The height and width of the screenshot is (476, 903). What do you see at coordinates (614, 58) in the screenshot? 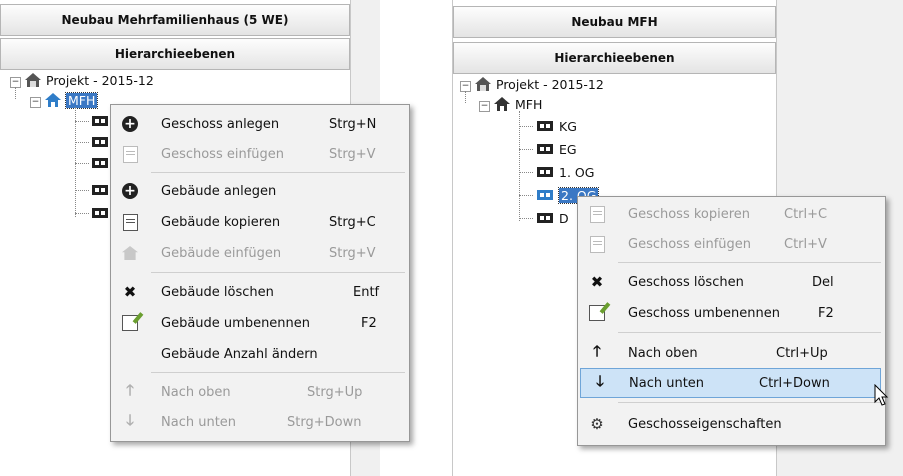
I see `right-section-header: Hierarchieebenen` at bounding box center [614, 58].